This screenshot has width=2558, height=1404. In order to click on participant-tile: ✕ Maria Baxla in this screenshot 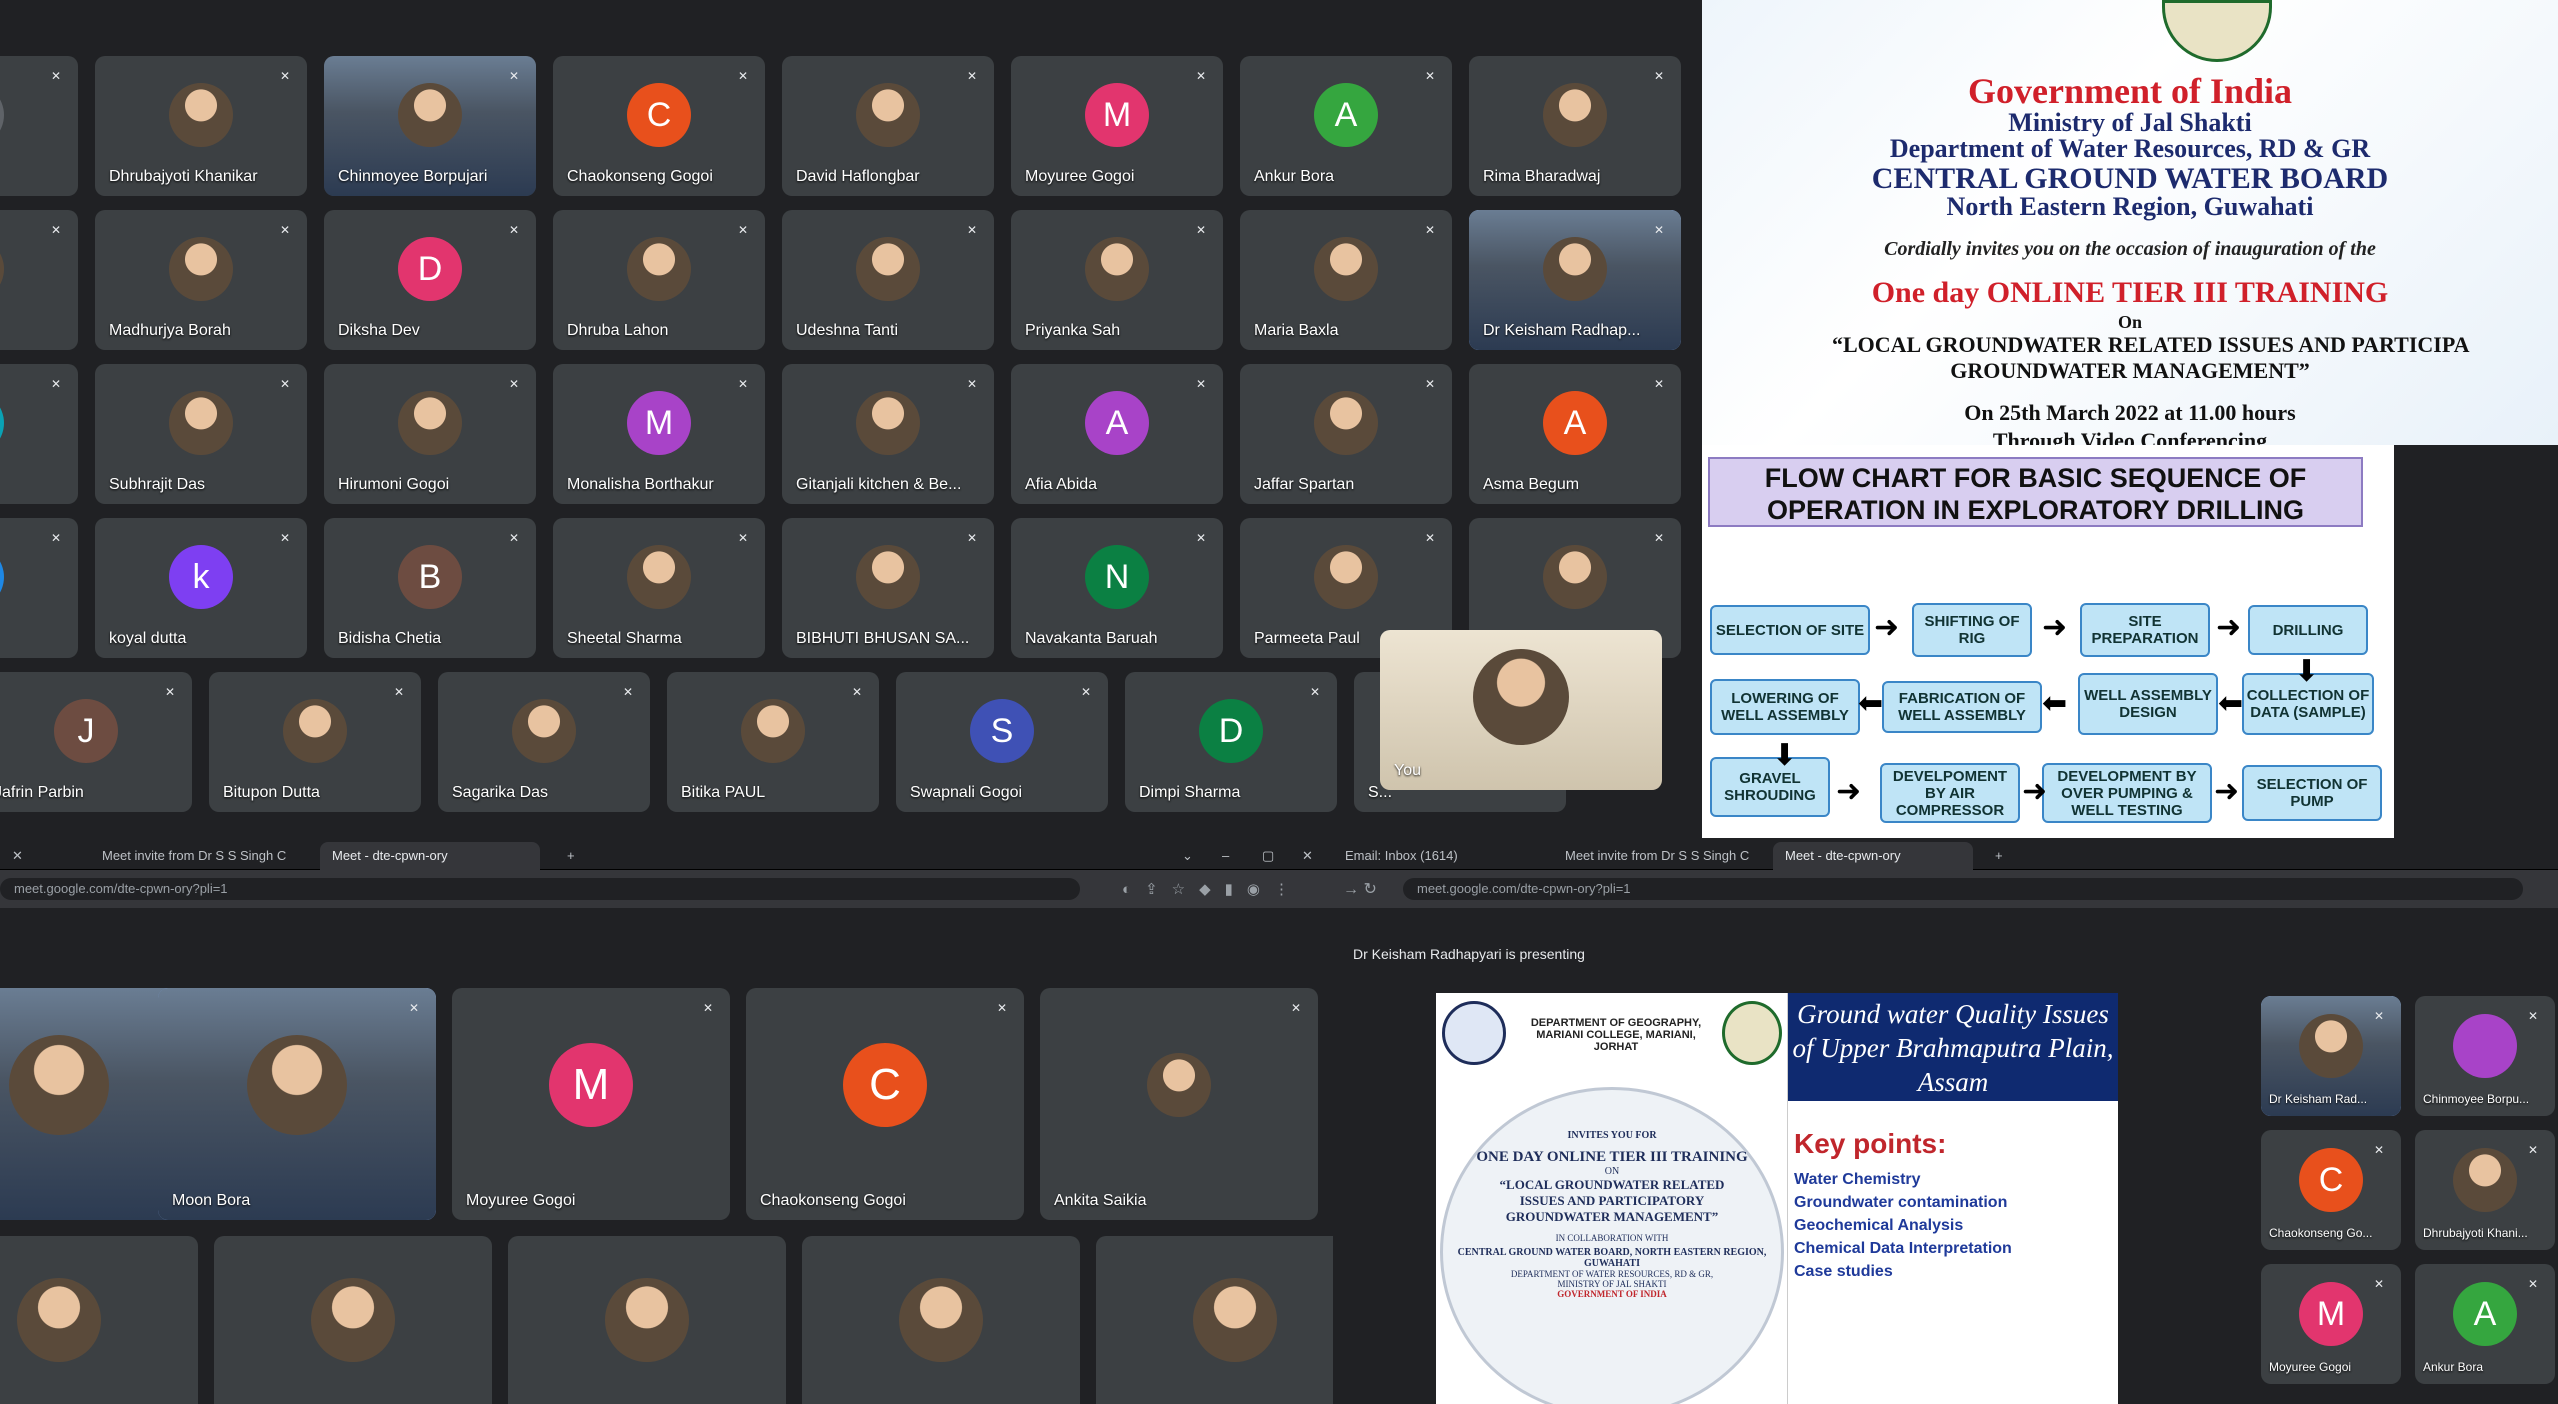, I will do `click(1346, 280)`.